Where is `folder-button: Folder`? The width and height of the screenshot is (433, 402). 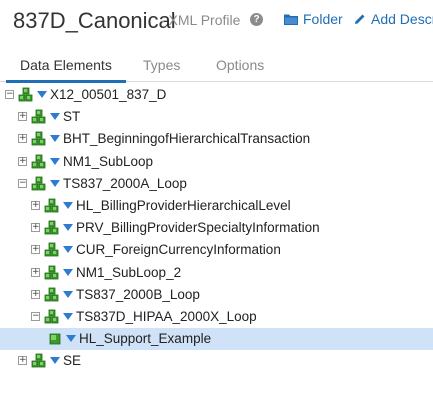 folder-button: Folder is located at coordinates (313, 19).